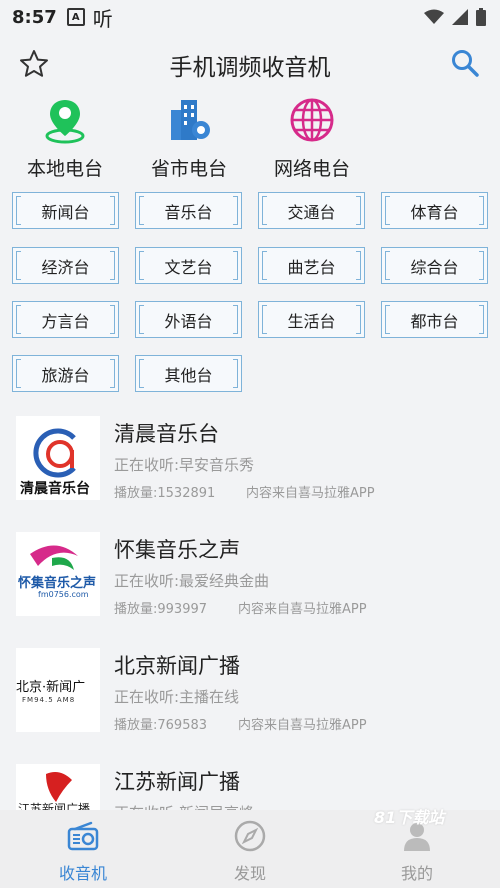 The height and width of the screenshot is (888, 500). I want to click on tab-label: 发现, so click(249, 873).